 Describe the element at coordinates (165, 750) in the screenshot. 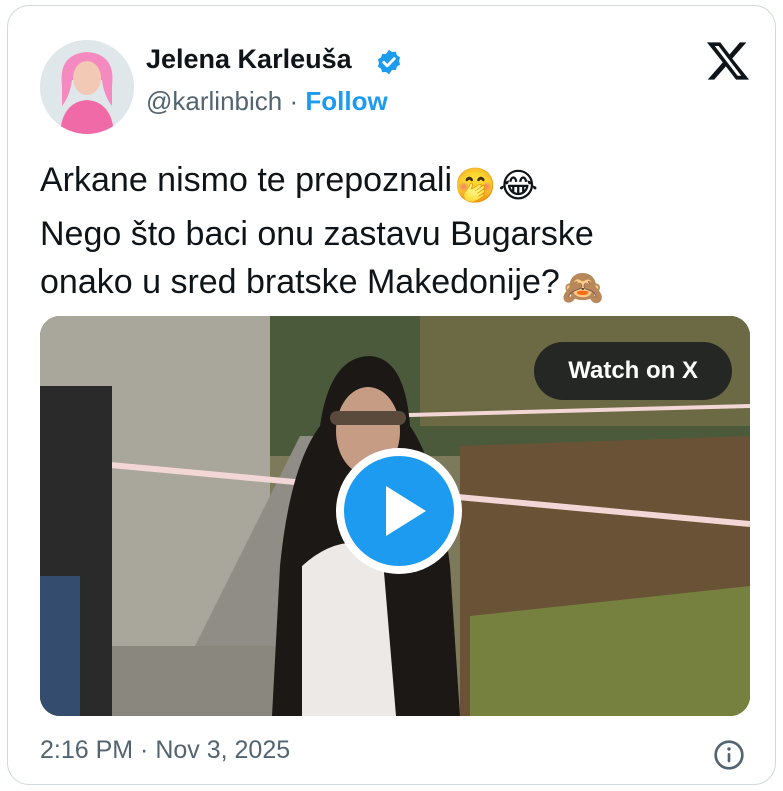

I see `tweet-timestamp: 2:16 PM · Nov 3, 2025` at that location.